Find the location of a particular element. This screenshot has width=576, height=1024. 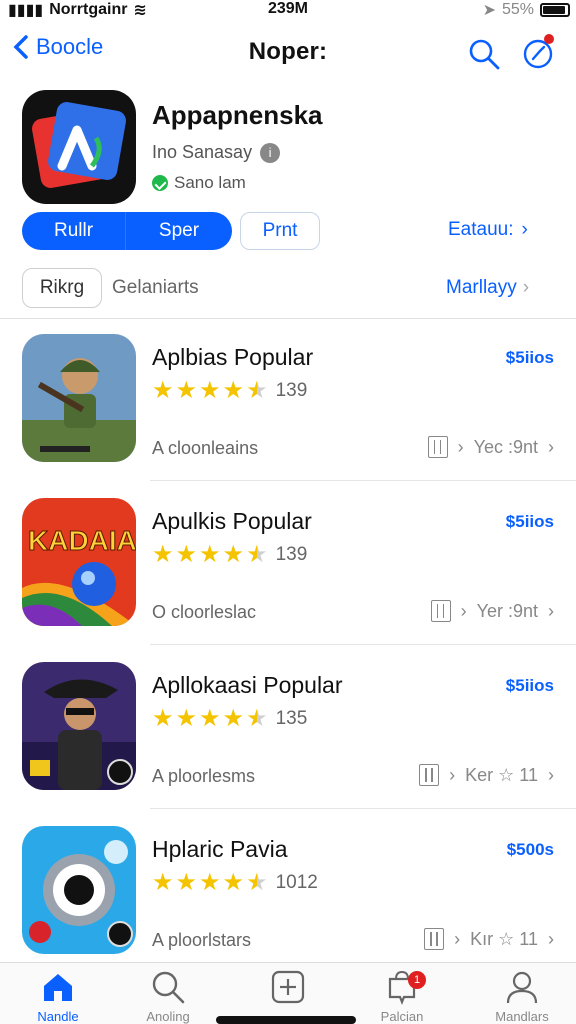

segment-2: Sper is located at coordinates (179, 231).